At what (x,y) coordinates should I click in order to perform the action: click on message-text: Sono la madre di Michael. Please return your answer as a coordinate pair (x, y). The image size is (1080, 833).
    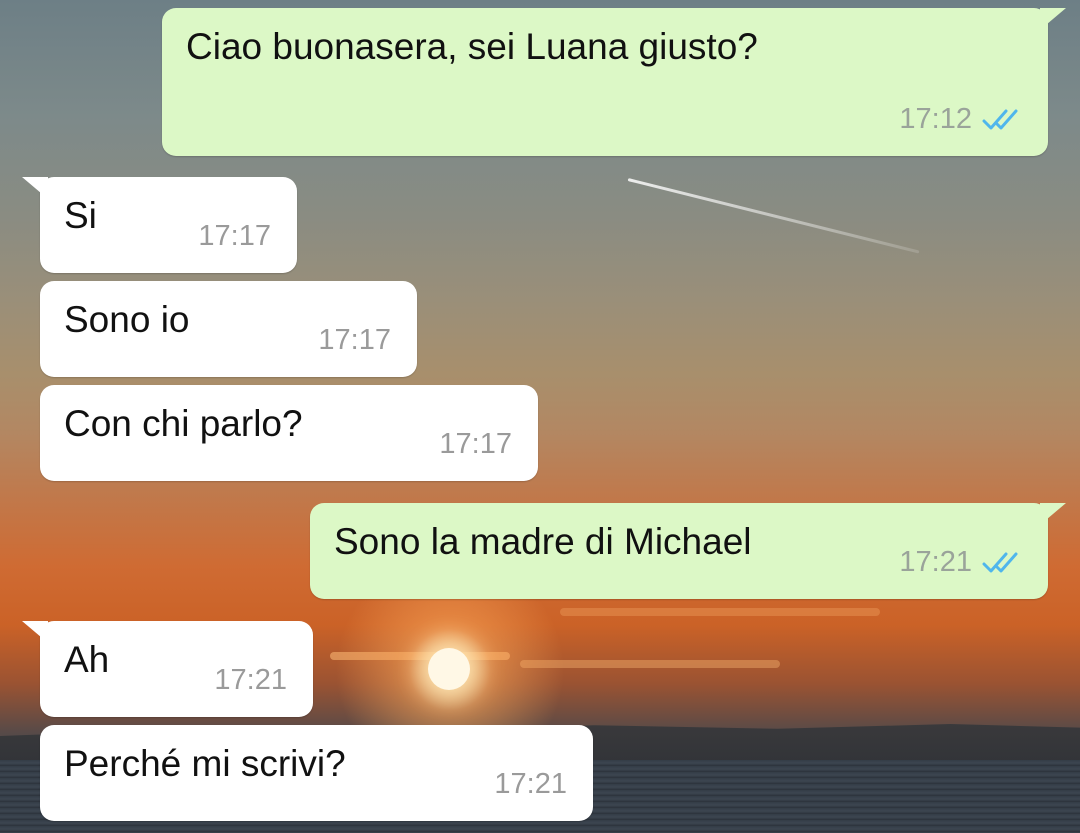
    Looking at the image, I should click on (543, 541).